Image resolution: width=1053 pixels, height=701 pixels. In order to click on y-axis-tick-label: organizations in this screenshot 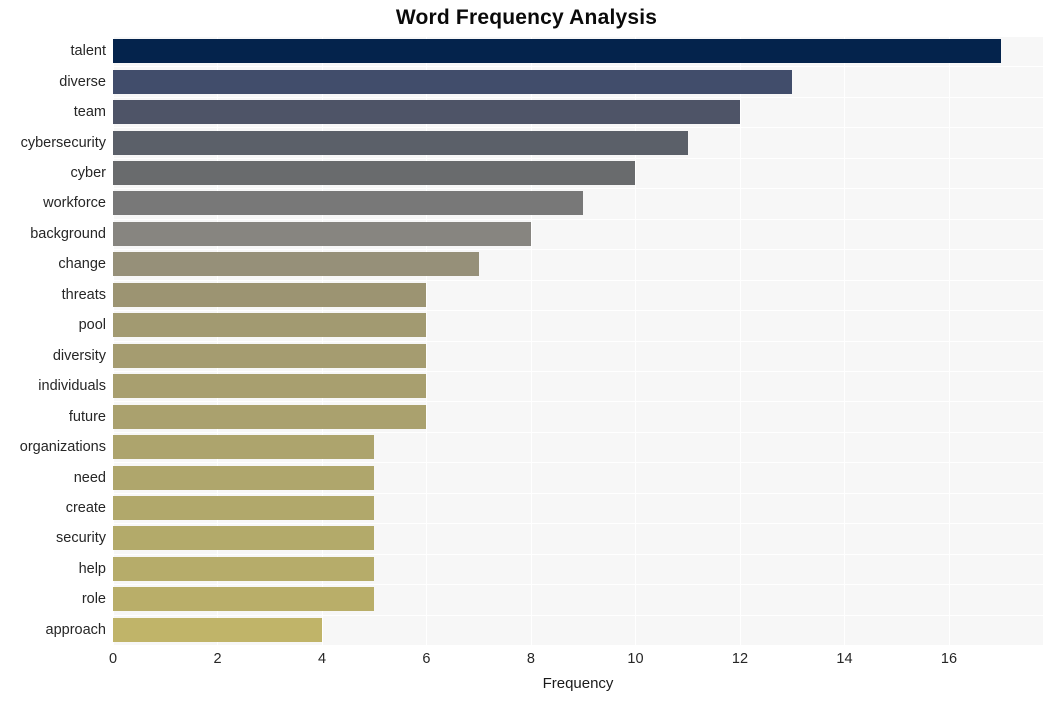, I will do `click(62, 447)`.